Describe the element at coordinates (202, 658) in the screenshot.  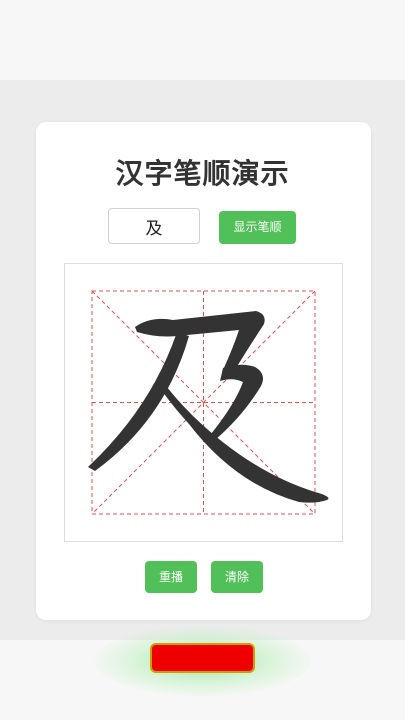
I see `bottom-red-bar` at that location.